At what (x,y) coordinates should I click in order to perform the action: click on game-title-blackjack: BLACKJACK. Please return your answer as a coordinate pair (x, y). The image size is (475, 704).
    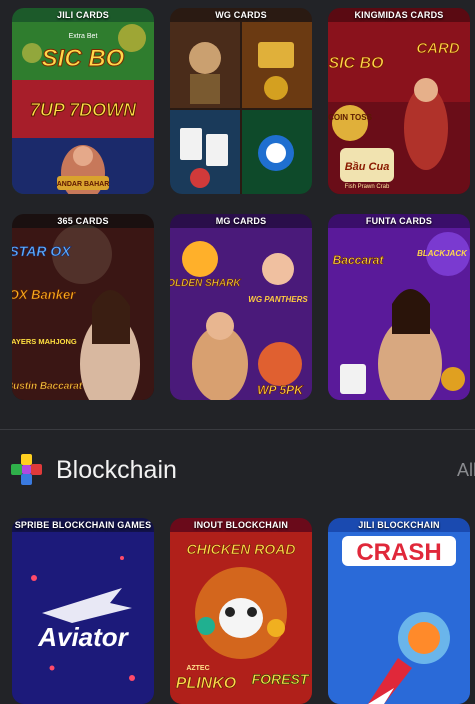
    Looking at the image, I should click on (442, 253).